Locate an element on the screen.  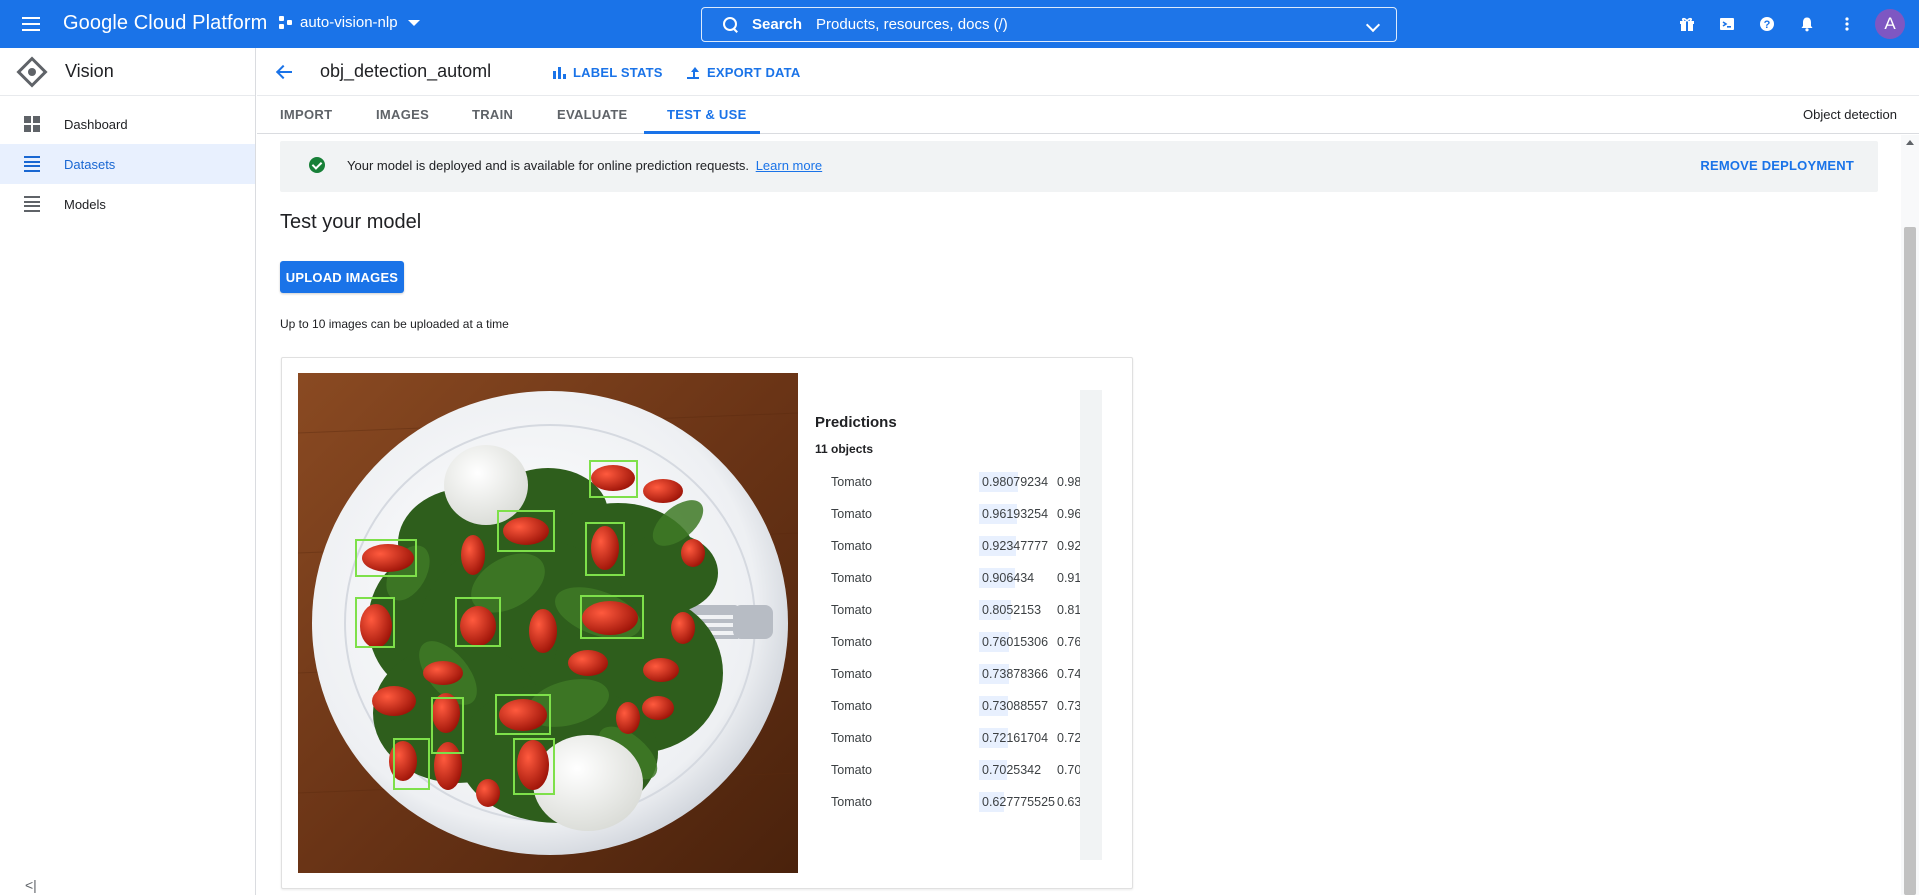
upload-images-button: UPLOAD IMAGES is located at coordinates (342, 277).